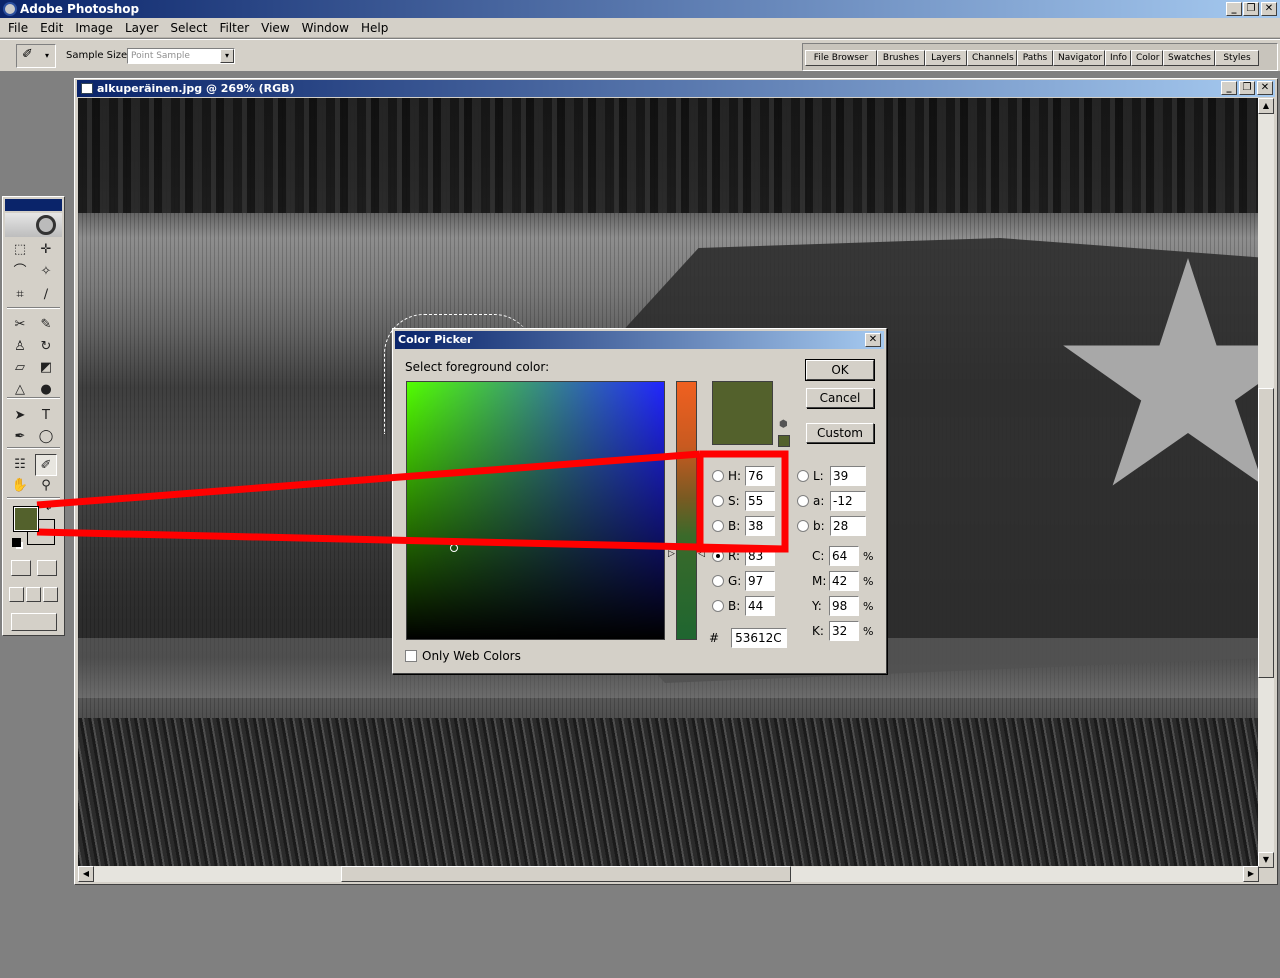 Image resolution: width=1280 pixels, height=978 pixels. What do you see at coordinates (718, 526) in the screenshot?
I see `brightness-radio` at bounding box center [718, 526].